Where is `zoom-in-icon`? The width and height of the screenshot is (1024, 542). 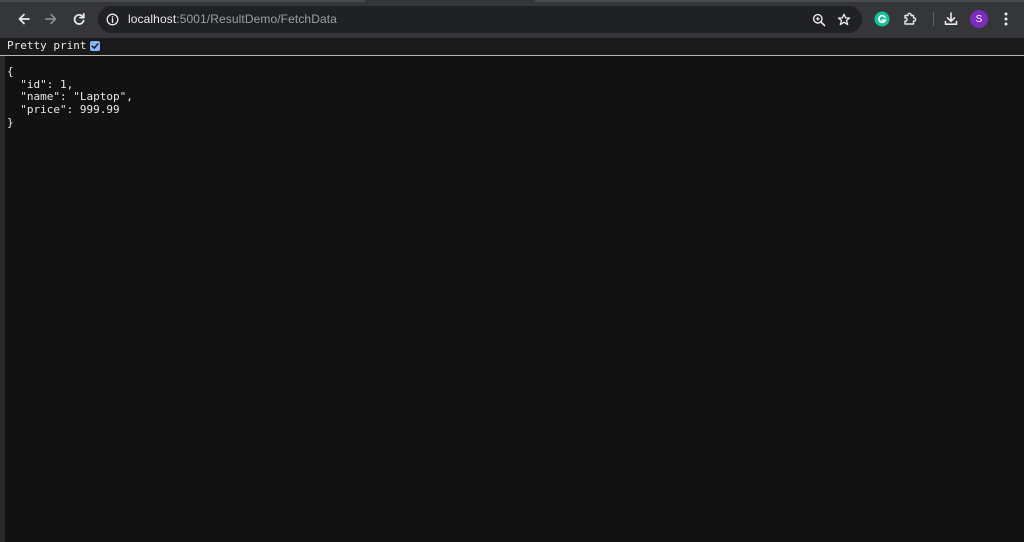 zoom-in-icon is located at coordinates (819, 20).